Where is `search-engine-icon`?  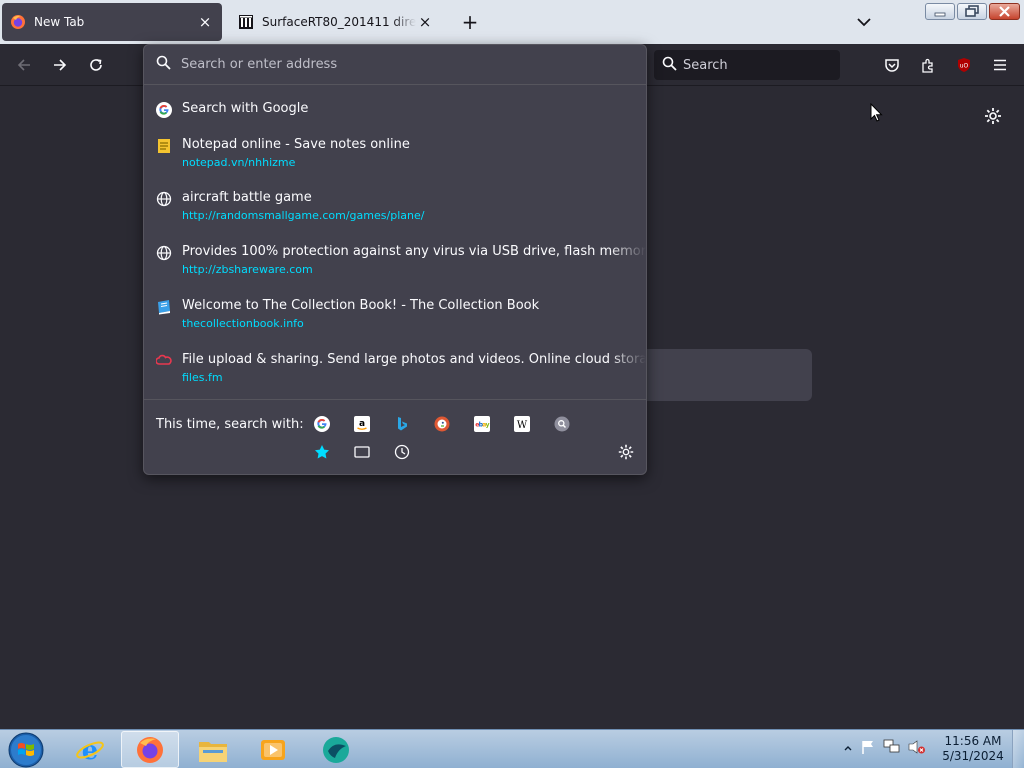 search-engine-icon is located at coordinates (562, 424).